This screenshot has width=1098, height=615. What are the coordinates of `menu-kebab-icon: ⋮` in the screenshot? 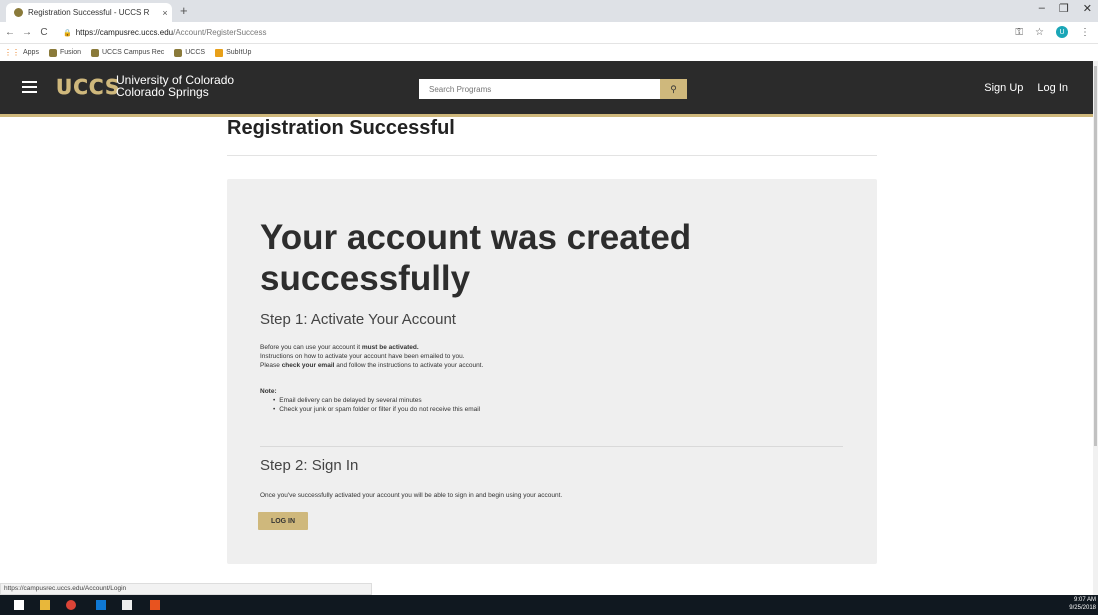 It's located at (1085, 32).